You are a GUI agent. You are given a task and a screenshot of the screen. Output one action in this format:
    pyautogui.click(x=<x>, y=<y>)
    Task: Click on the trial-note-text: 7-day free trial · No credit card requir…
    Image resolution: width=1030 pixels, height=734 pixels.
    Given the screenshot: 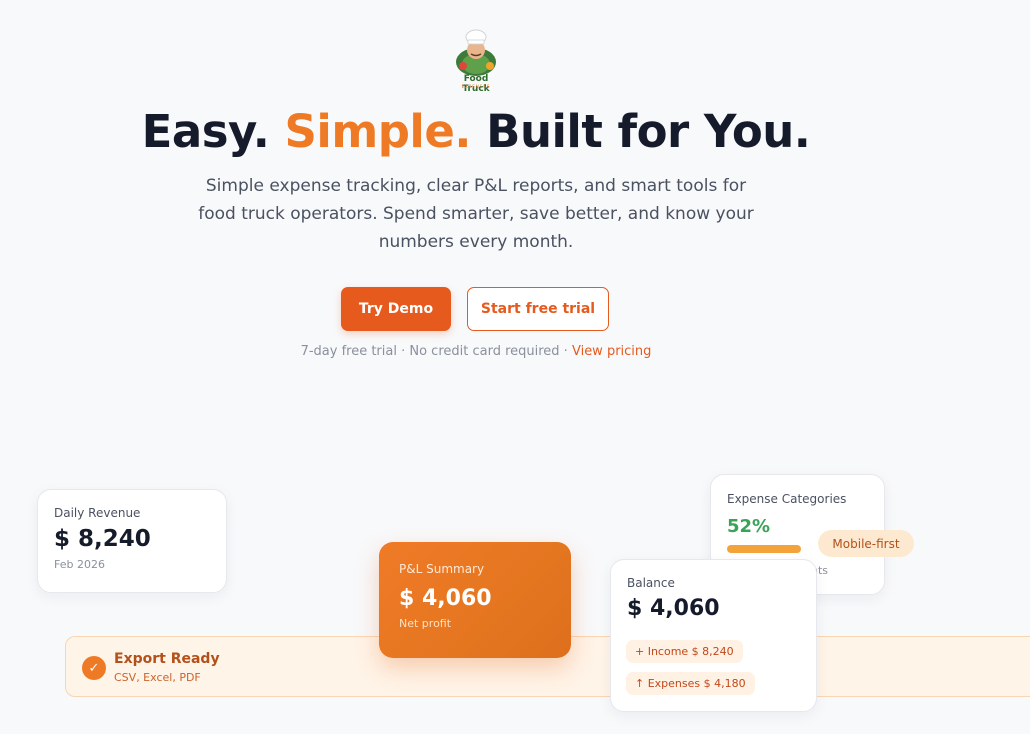 What is the action you would take?
    pyautogui.click(x=434, y=351)
    